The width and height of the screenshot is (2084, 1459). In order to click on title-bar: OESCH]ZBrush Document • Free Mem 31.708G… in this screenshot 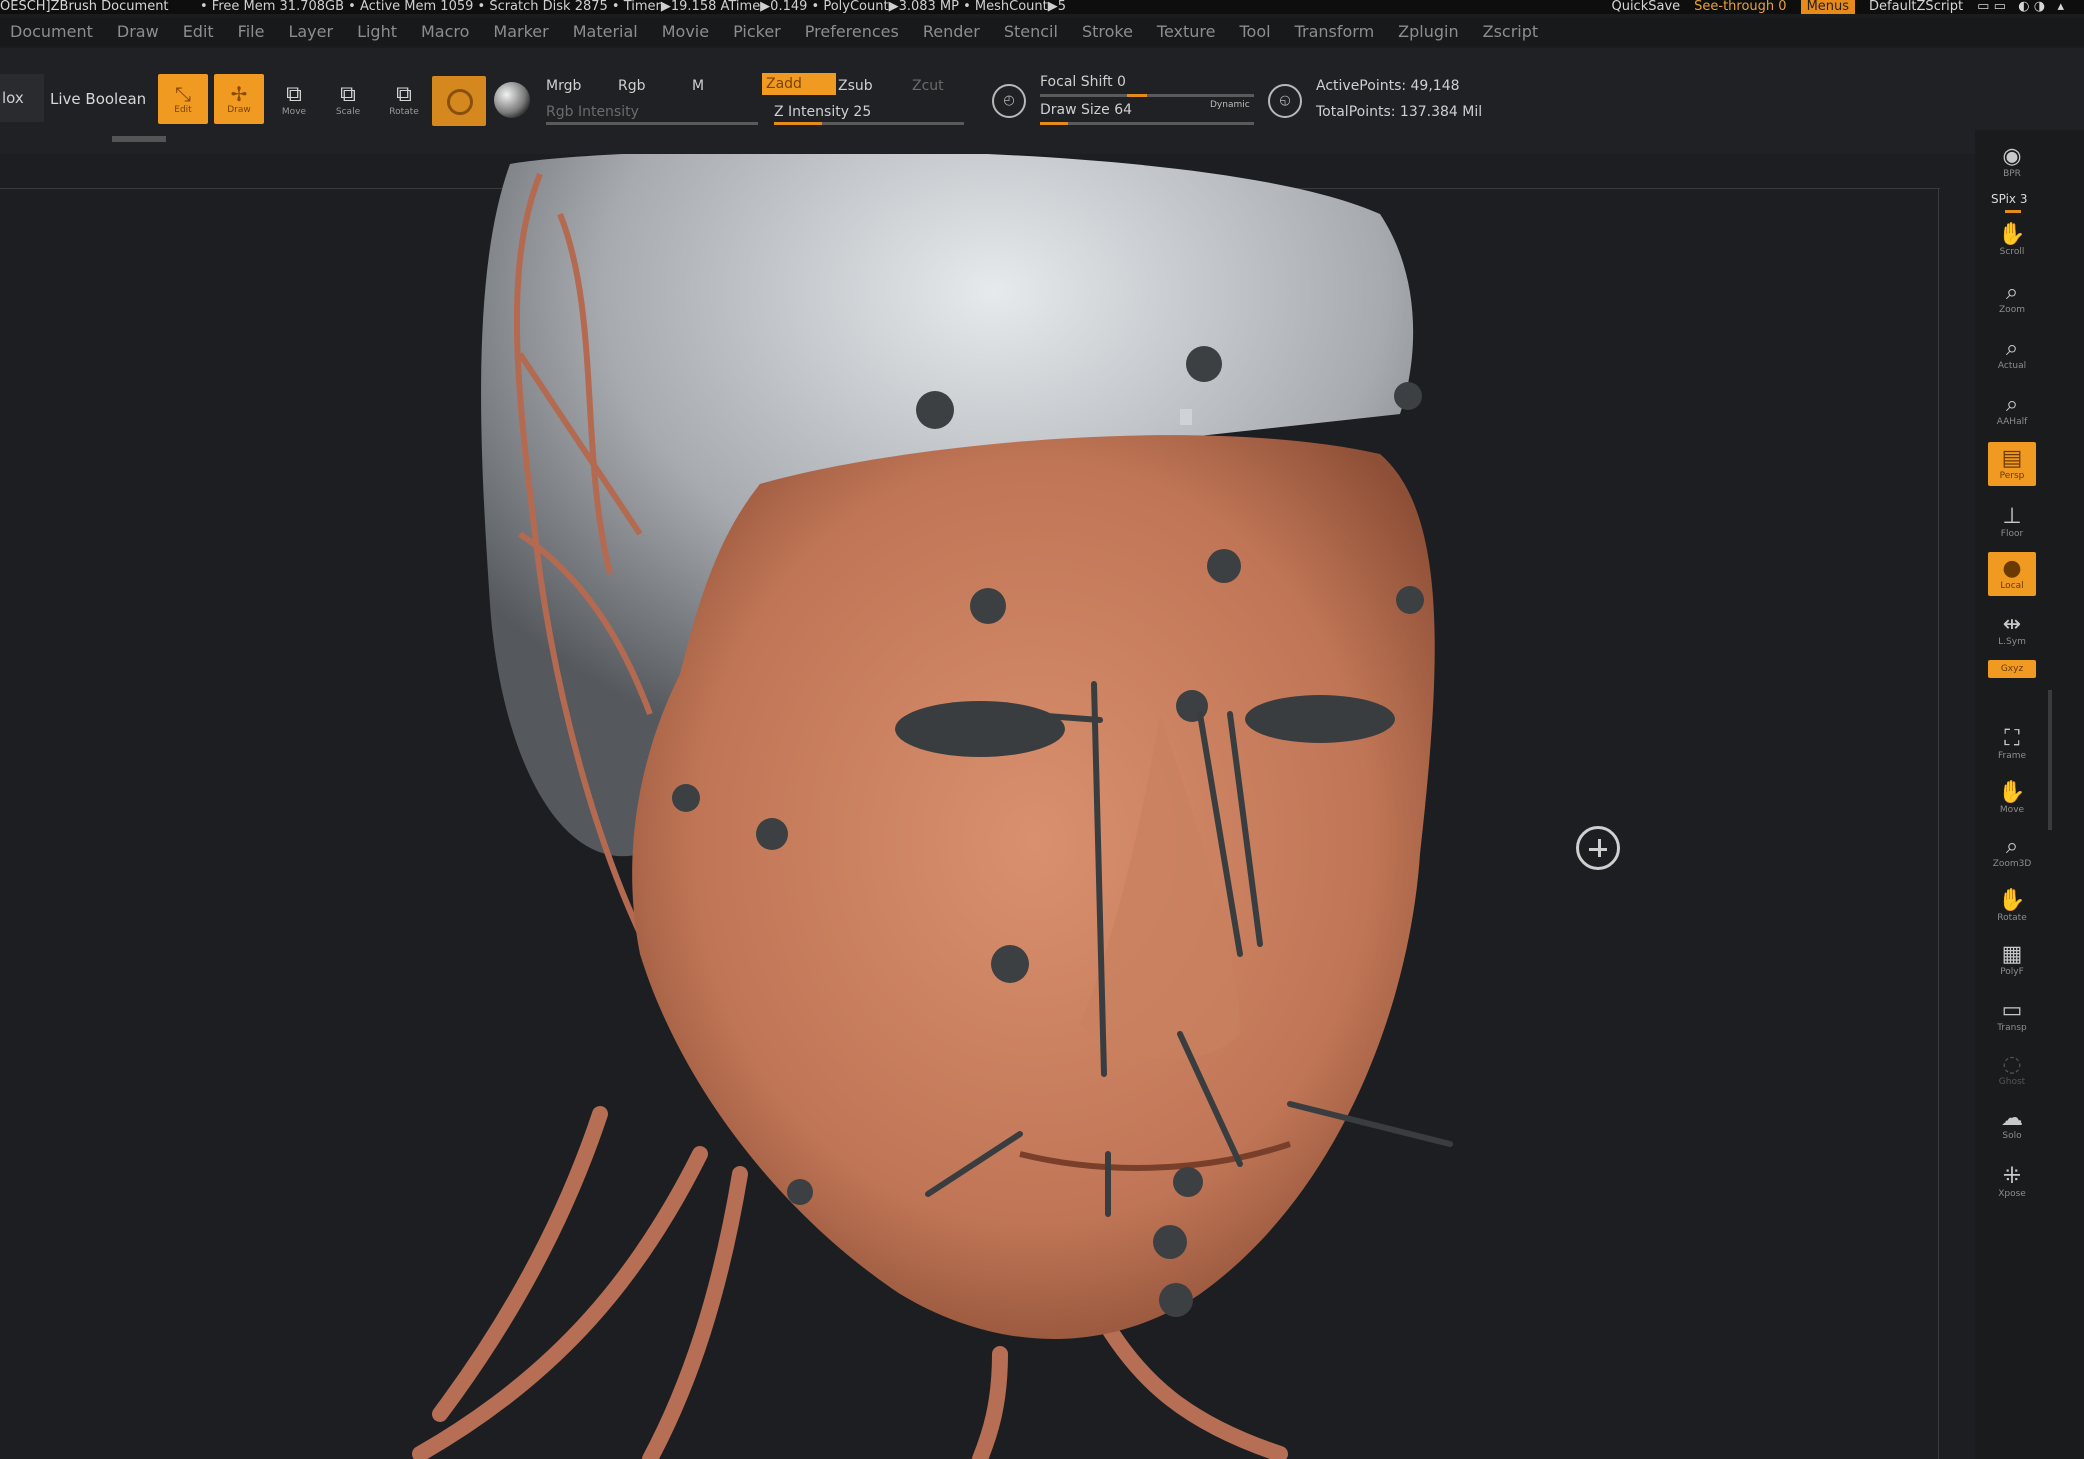, I will do `click(1042, 7)`.